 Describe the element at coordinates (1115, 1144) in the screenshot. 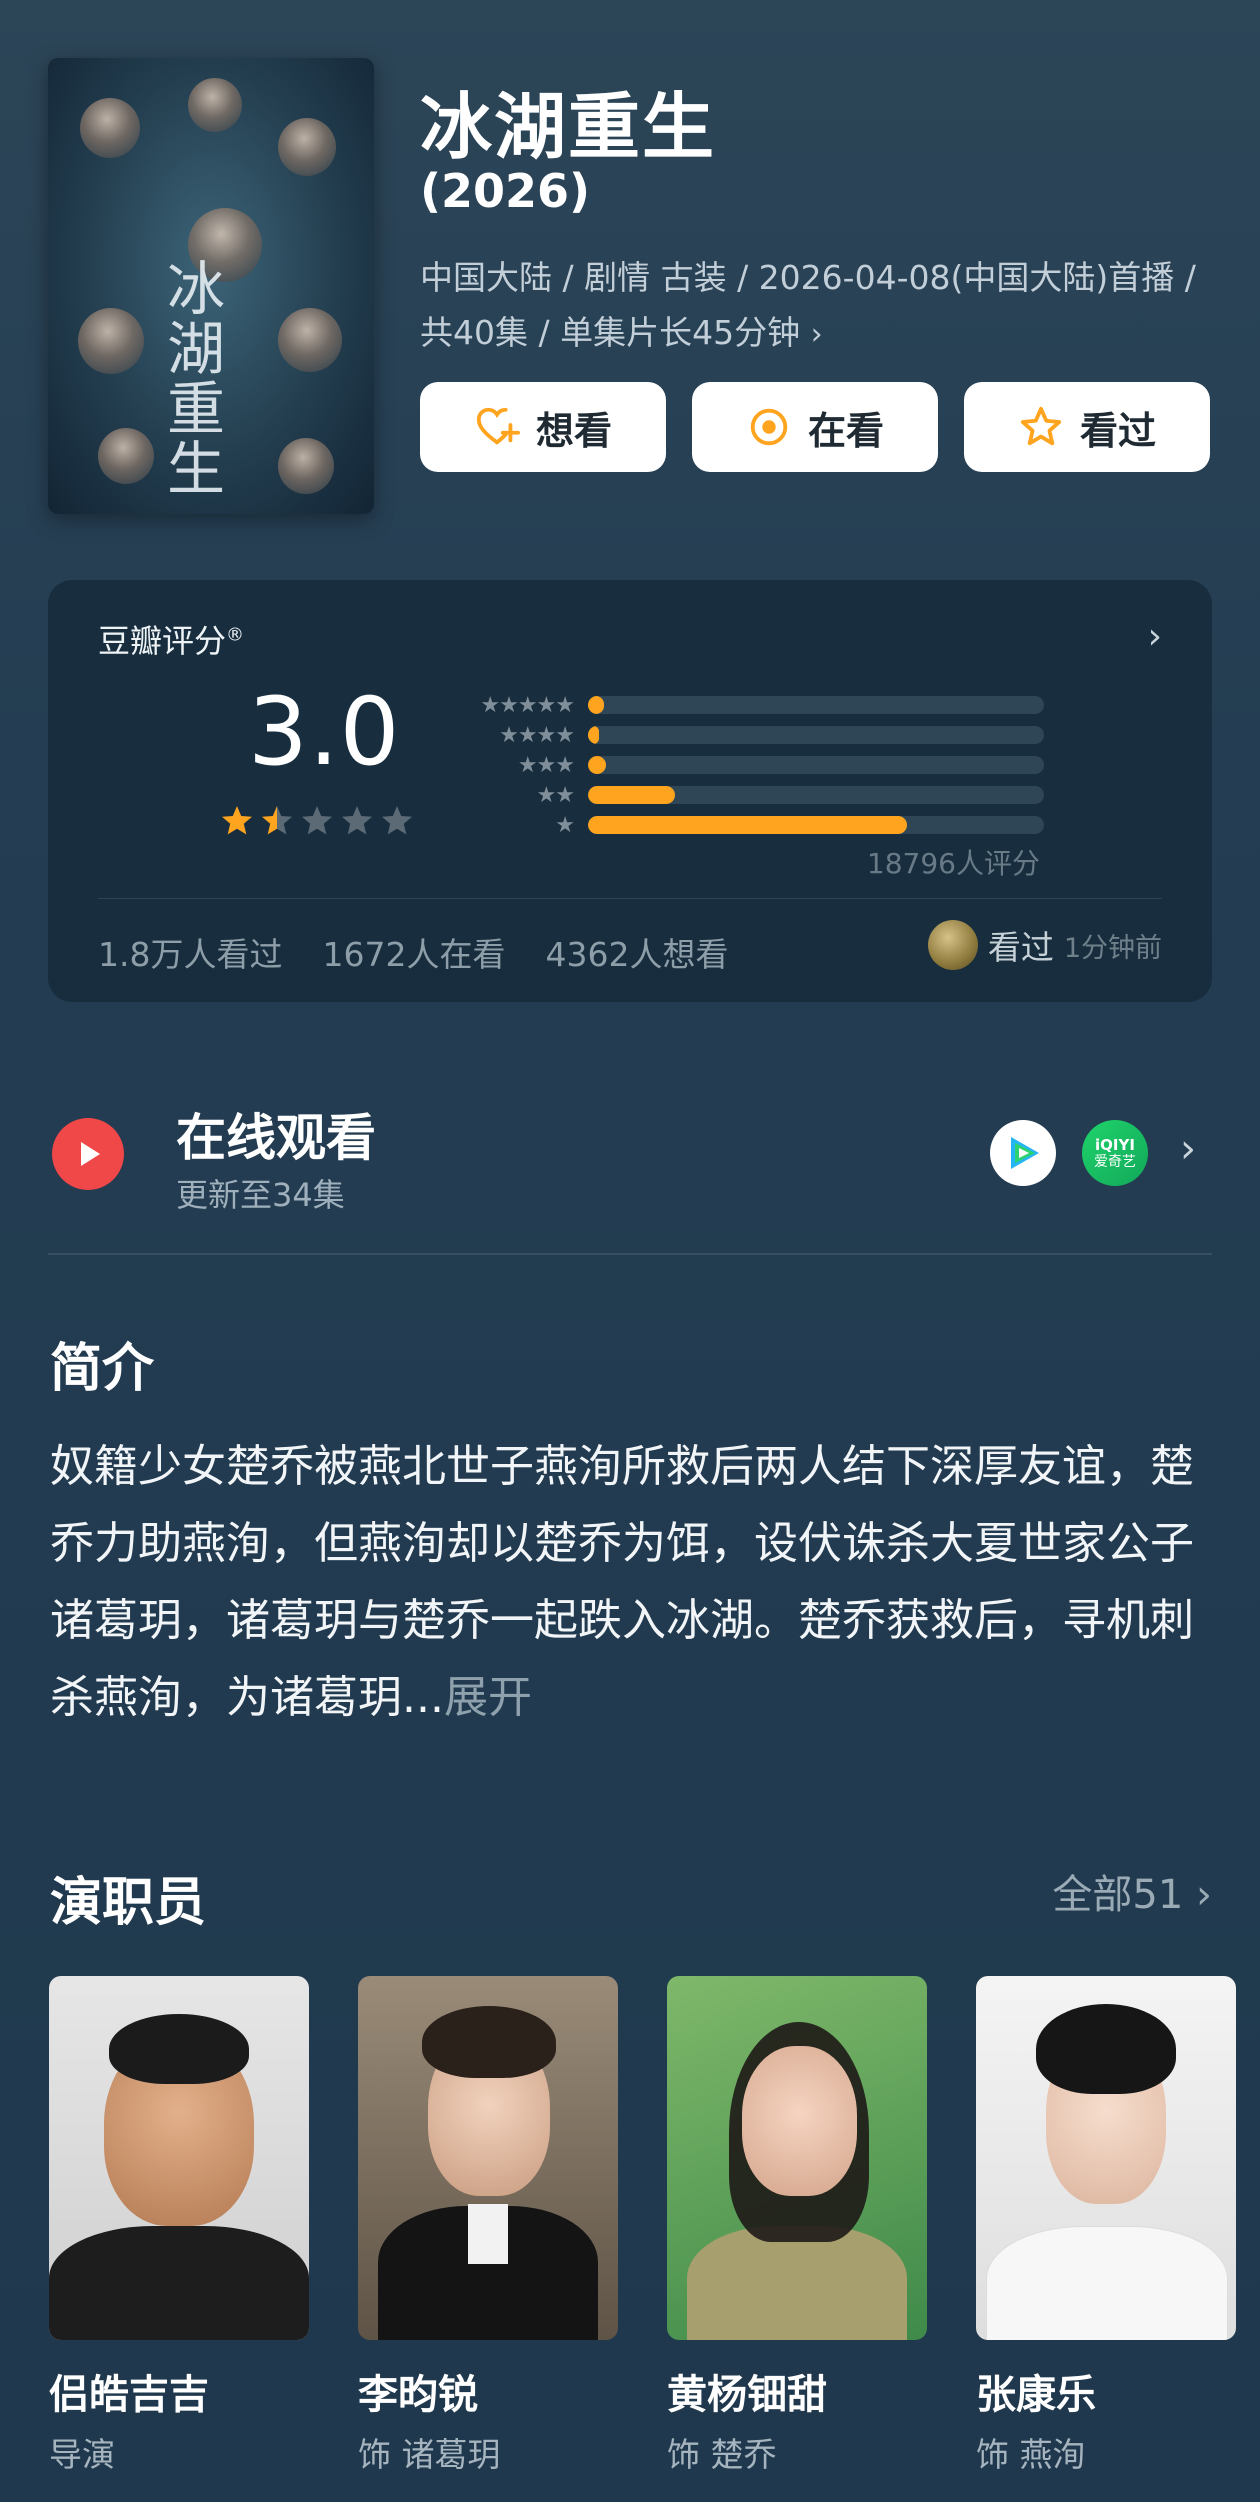

I see `iqiyi-label: iQIYI` at that location.